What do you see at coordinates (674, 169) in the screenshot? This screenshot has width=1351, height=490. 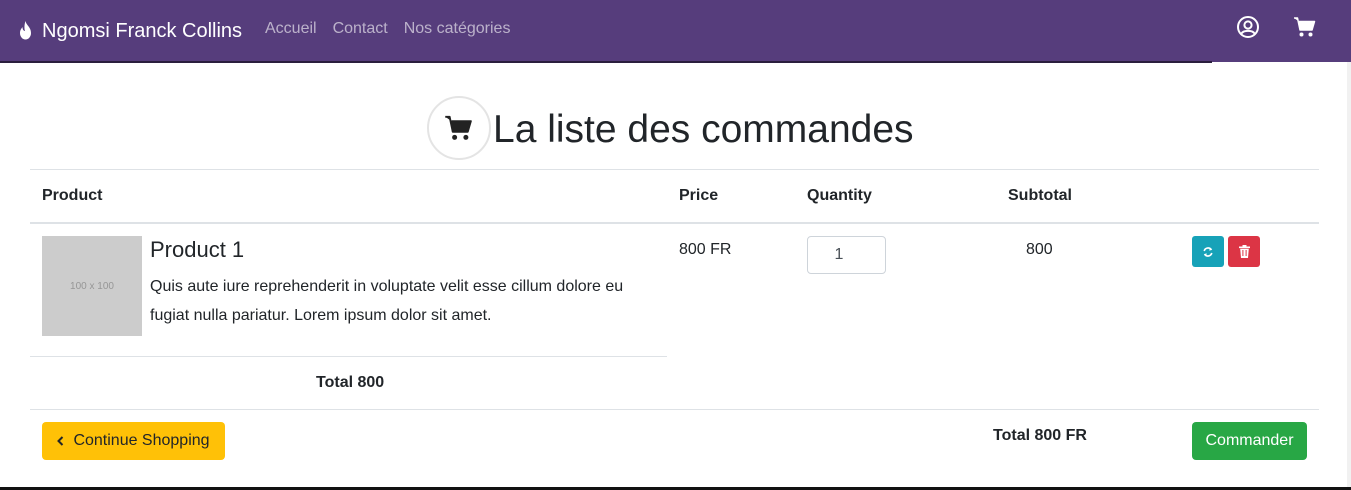 I see `table-top-border` at bounding box center [674, 169].